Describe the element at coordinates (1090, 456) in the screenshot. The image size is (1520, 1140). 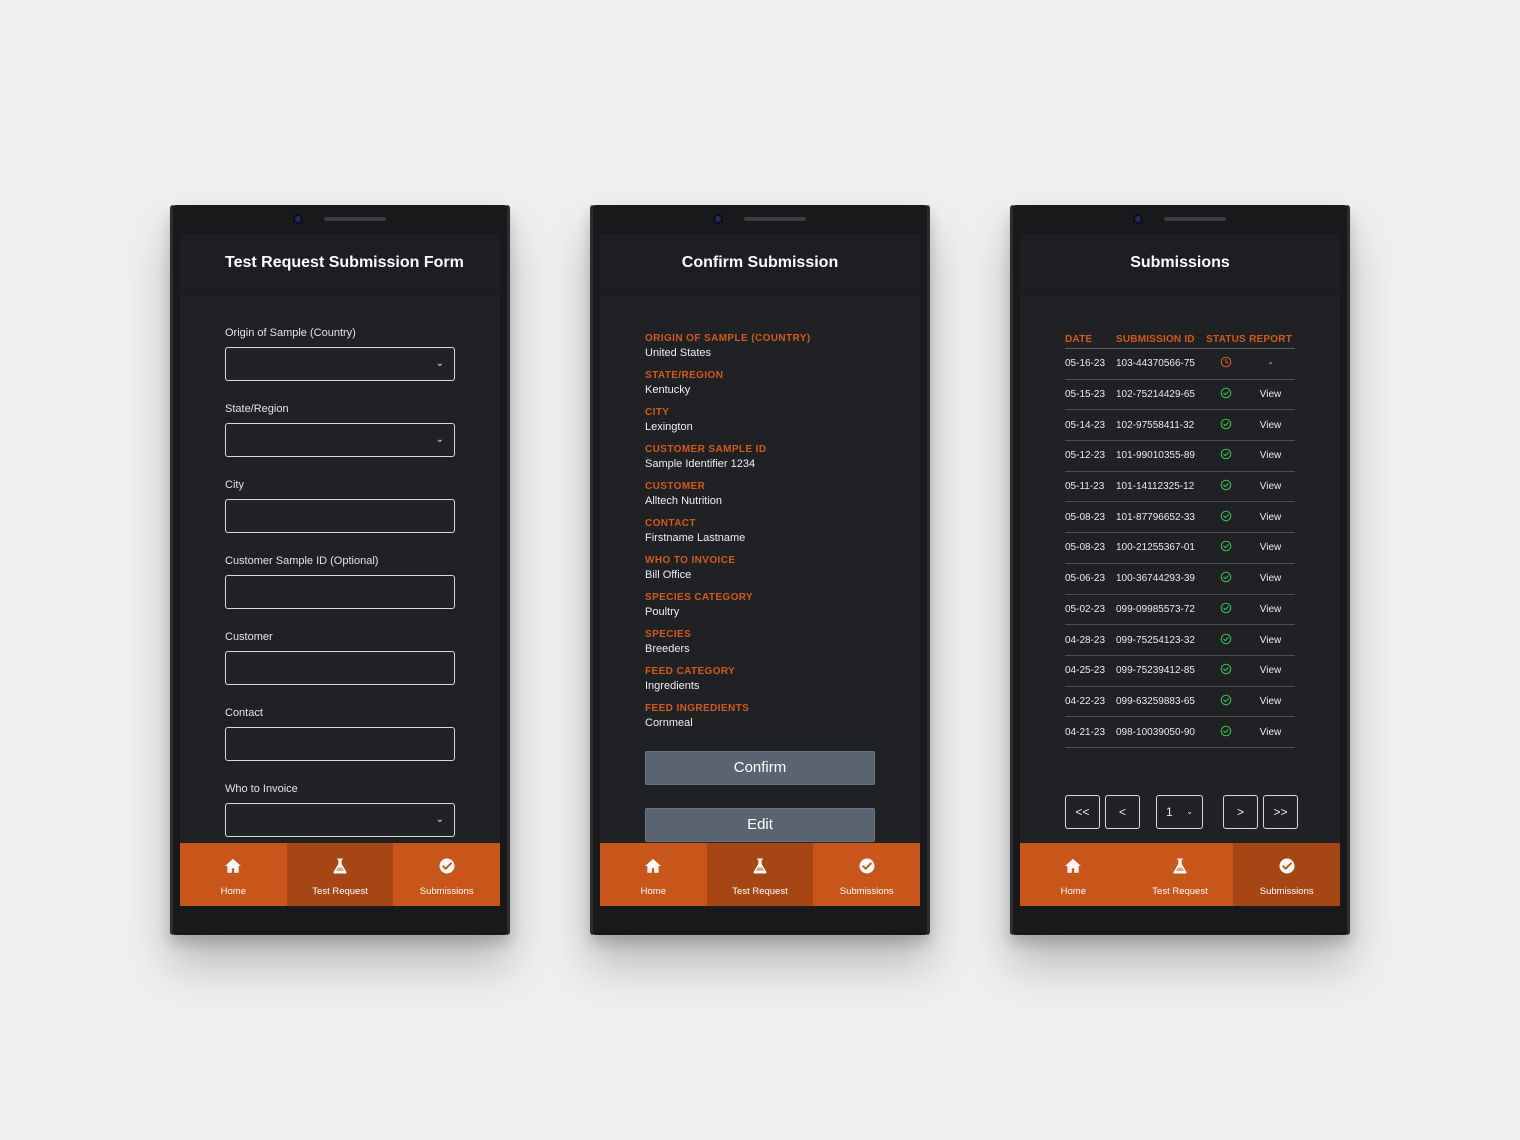
I see `date-cell: 05-12-23` at that location.